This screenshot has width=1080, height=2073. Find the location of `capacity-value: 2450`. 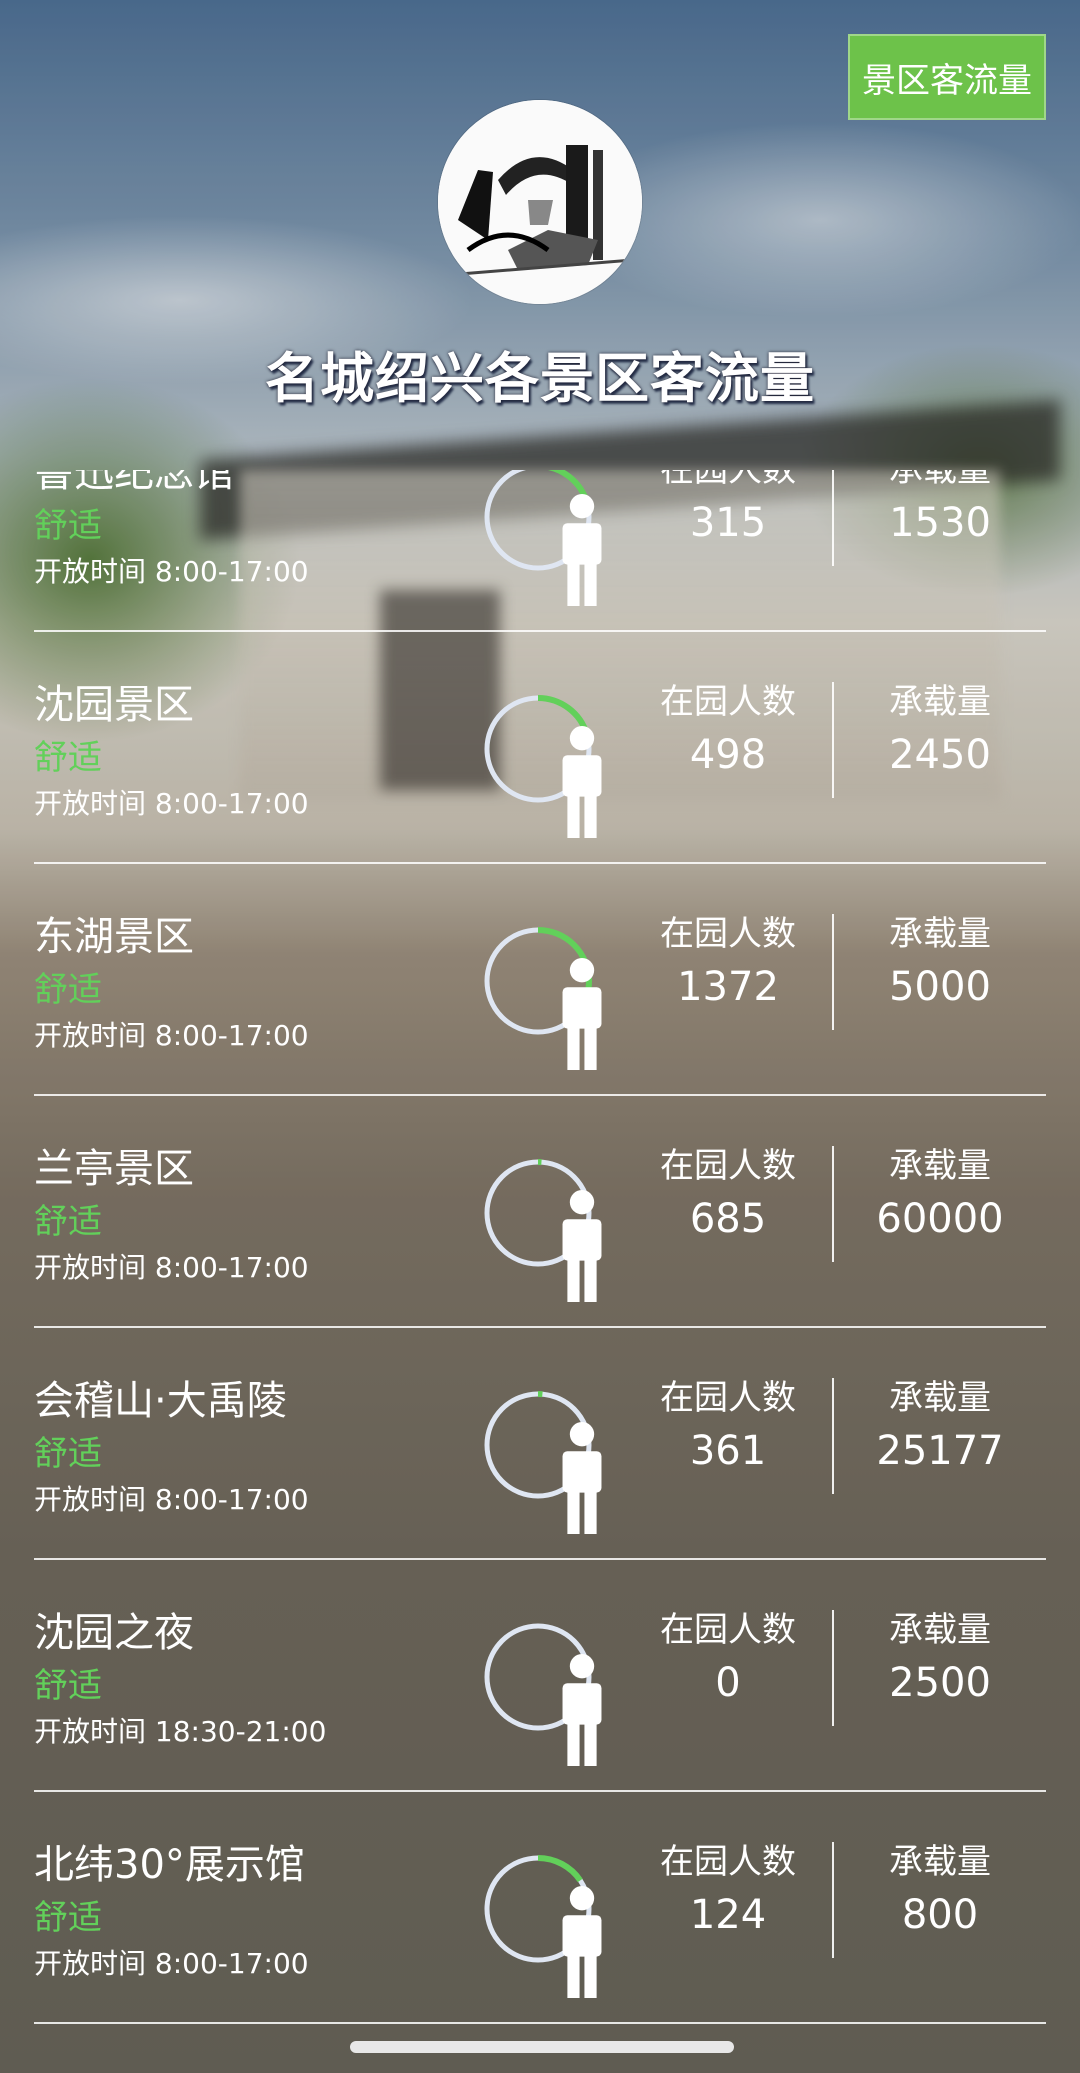

capacity-value: 2450 is located at coordinates (940, 755).